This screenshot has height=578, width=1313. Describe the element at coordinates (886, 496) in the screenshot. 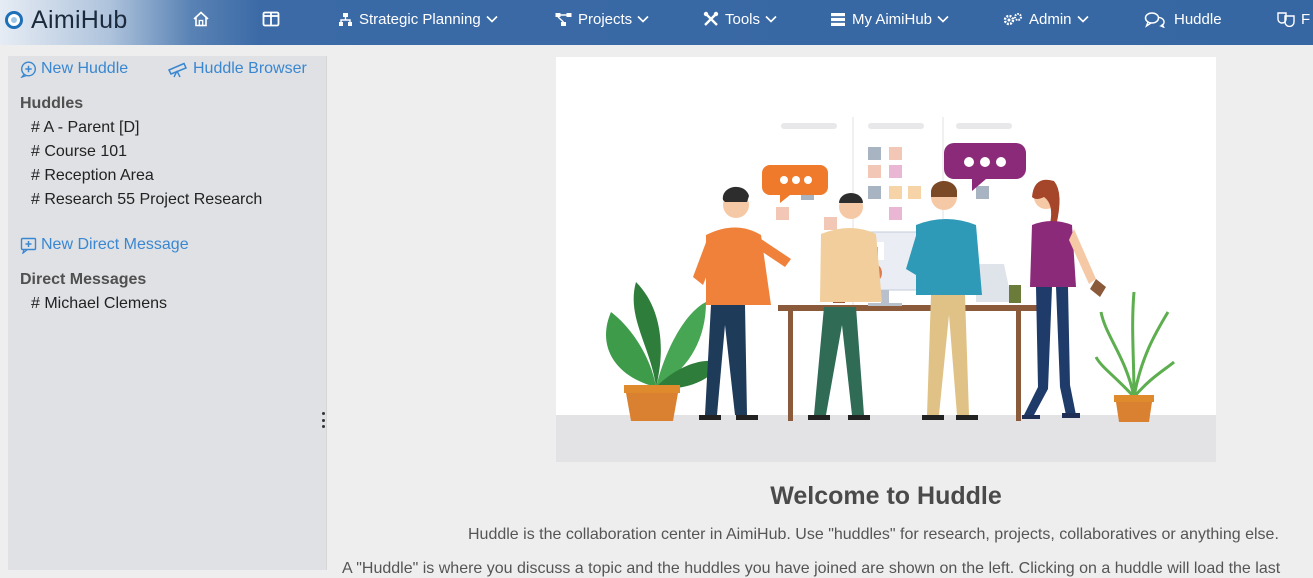

I see `welcome-title: Welcome to Huddle` at that location.